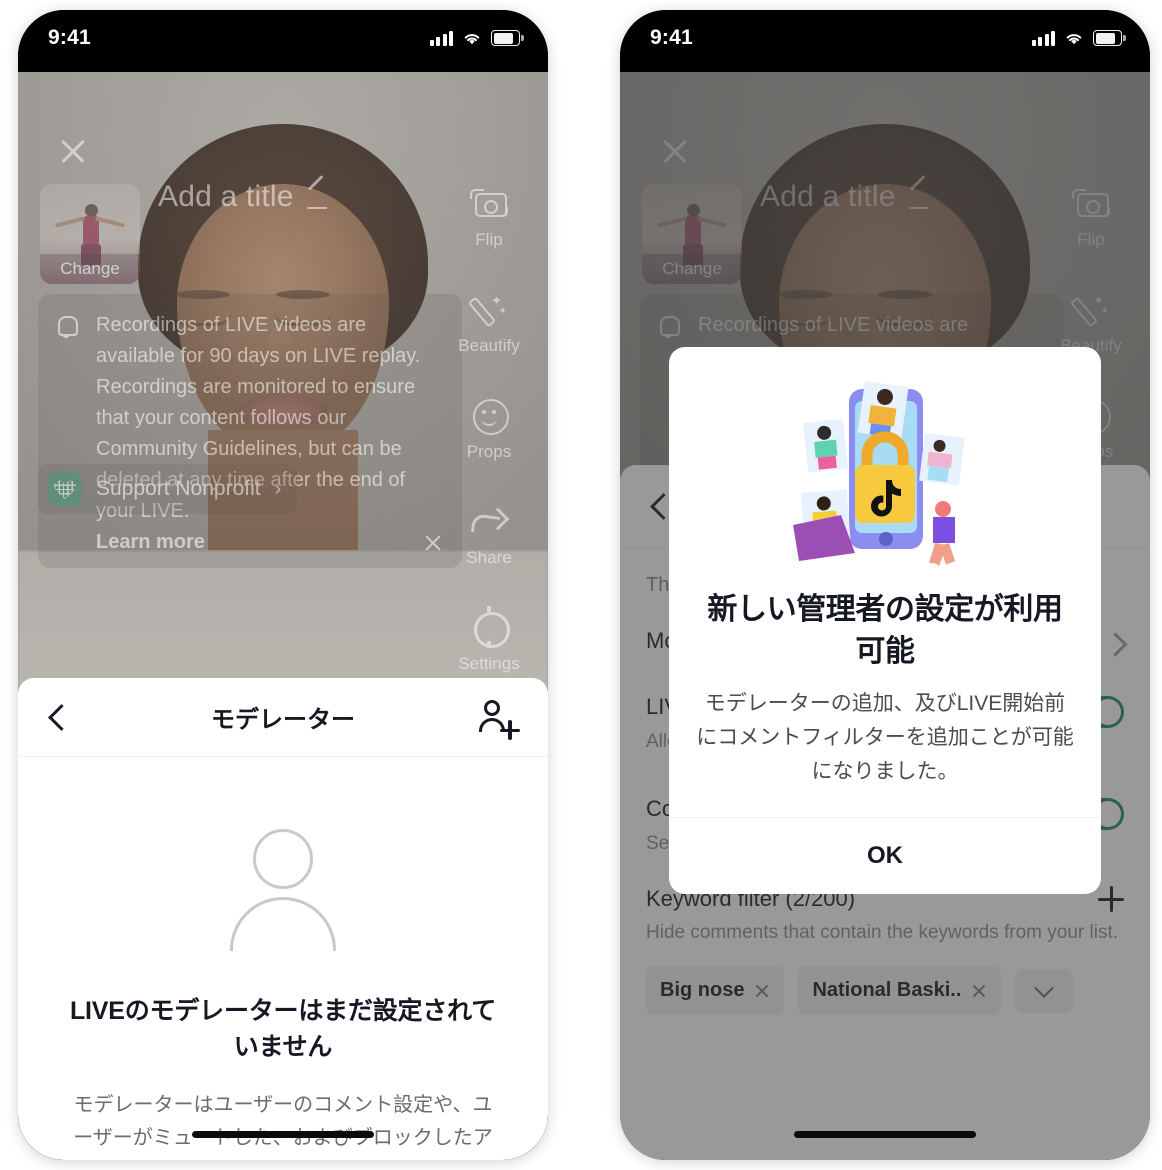  I want to click on side-control-label: Props, so click(489, 451).